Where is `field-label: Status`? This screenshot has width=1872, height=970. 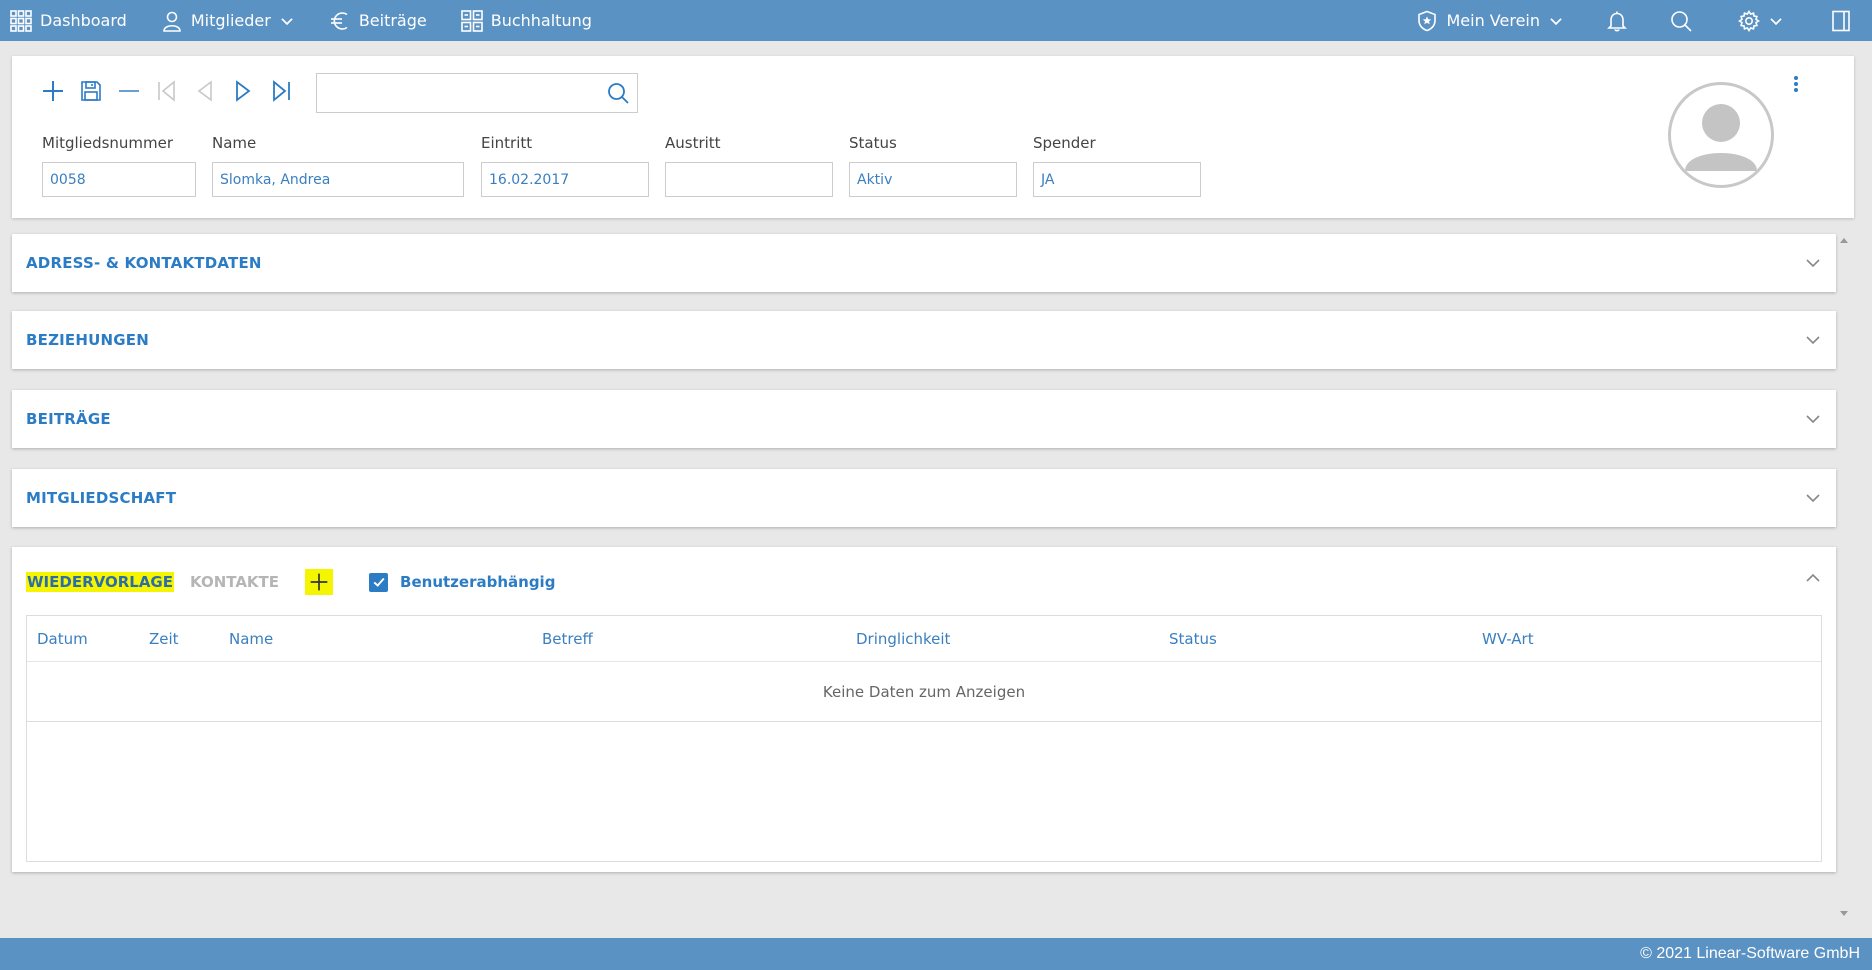
field-label: Status is located at coordinates (873, 143).